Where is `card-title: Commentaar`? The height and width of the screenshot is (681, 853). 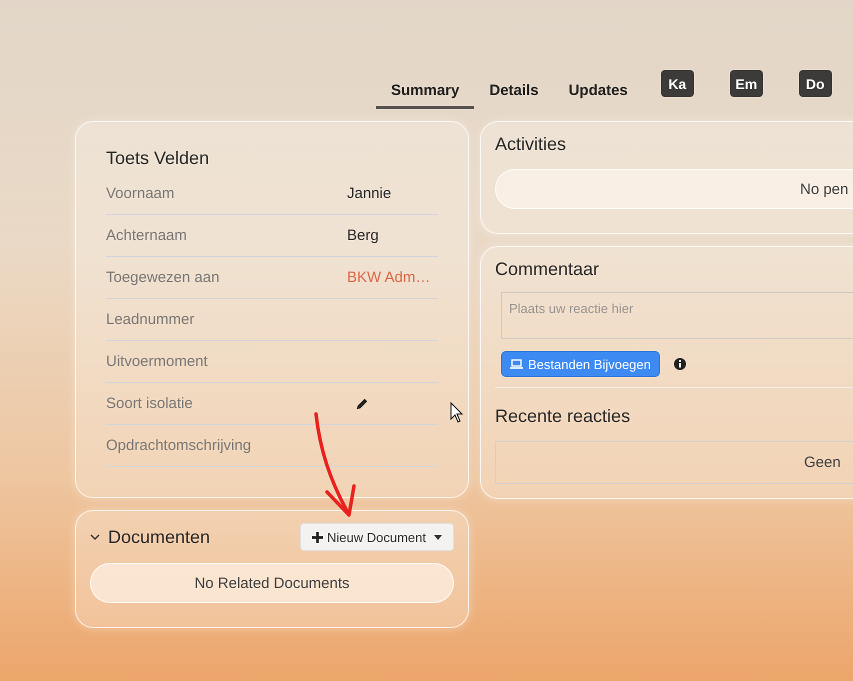
card-title: Commentaar is located at coordinates (547, 269).